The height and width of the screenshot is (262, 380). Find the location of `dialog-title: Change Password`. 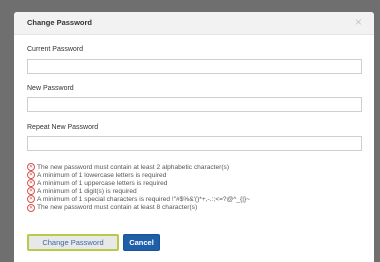

dialog-title: Change Password is located at coordinates (60, 22).